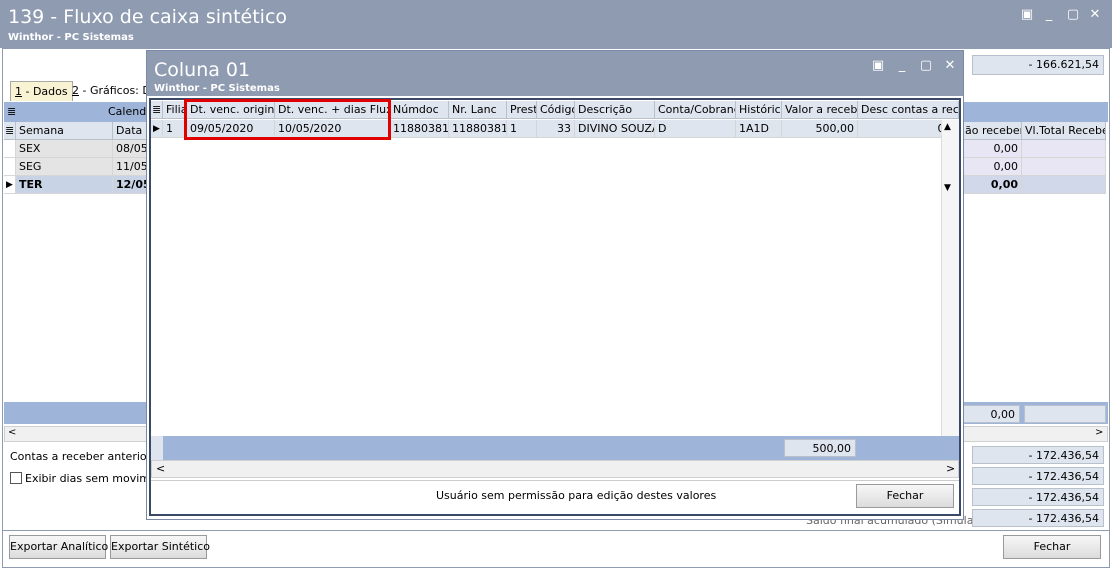 This screenshot has height=570, width=1112. What do you see at coordinates (127, 111) in the screenshot?
I see `calendar-header: Calend` at bounding box center [127, 111].